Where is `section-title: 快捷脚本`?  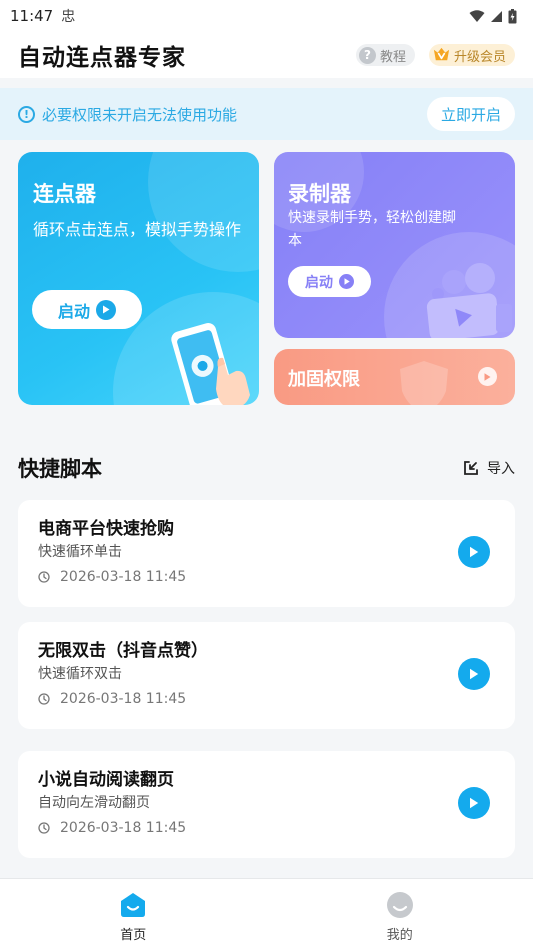 section-title: 快捷脚本 is located at coordinates (60, 469).